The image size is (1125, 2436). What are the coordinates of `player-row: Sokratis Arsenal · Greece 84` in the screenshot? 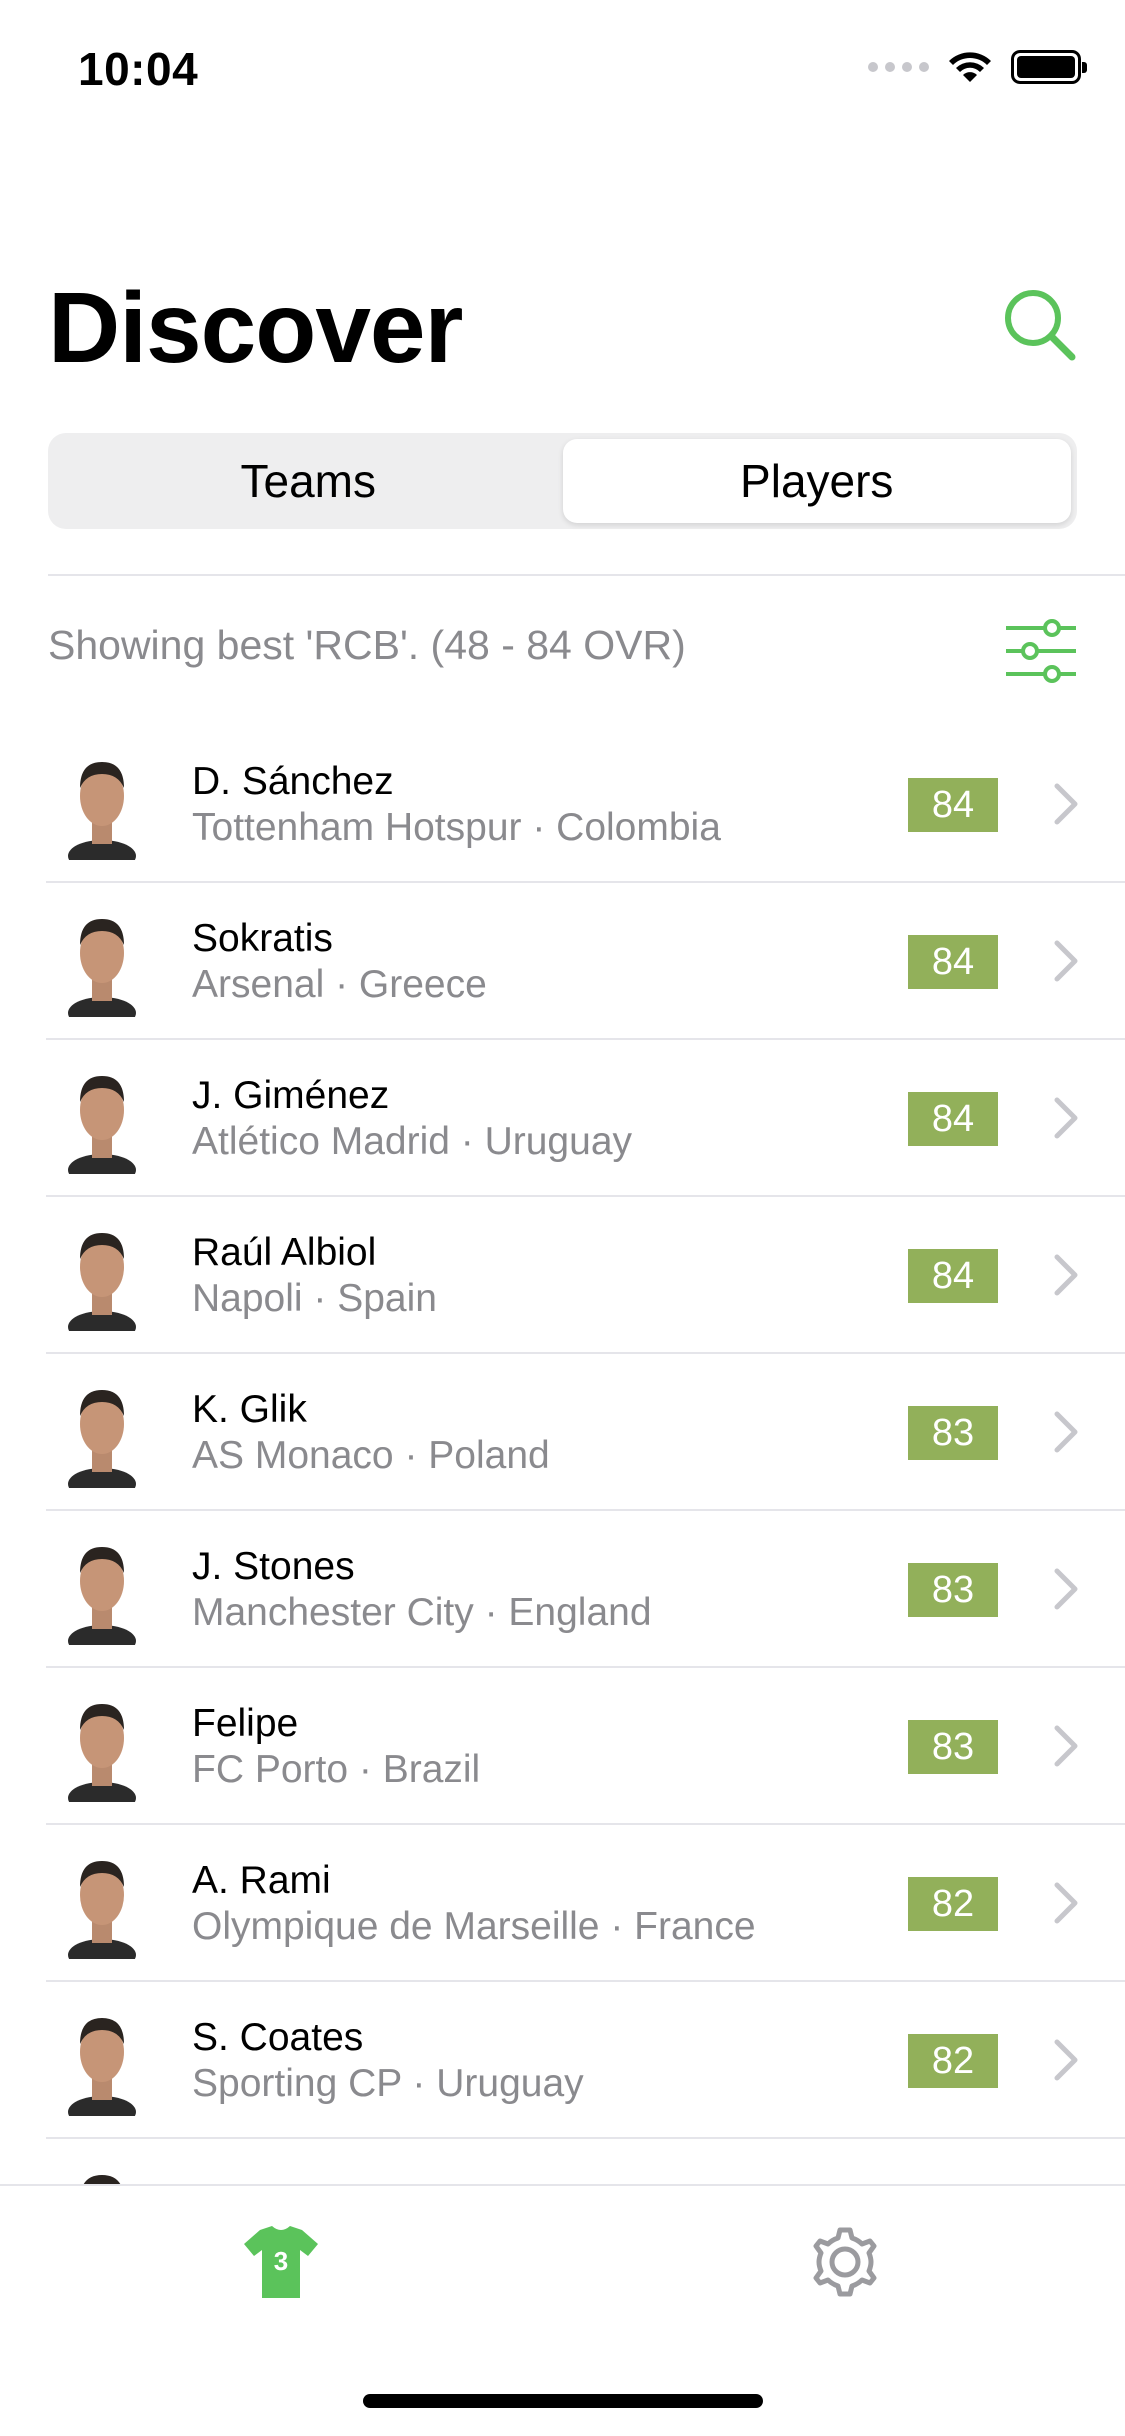 It's located at (585, 961).